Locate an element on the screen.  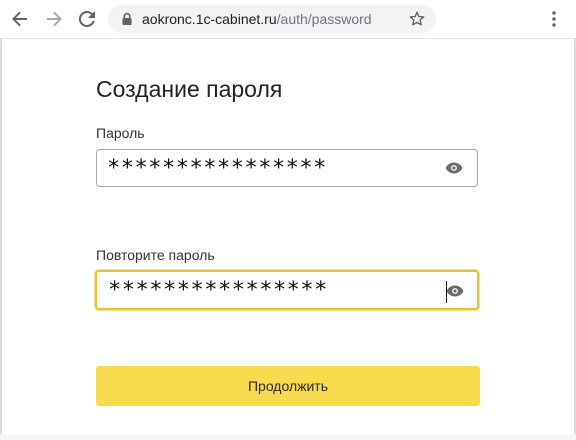
password-field-container is located at coordinates (287, 168).